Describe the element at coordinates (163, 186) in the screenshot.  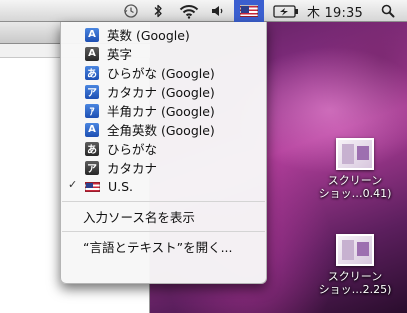
I see `menu-item-us: ✓ U.S.` at that location.